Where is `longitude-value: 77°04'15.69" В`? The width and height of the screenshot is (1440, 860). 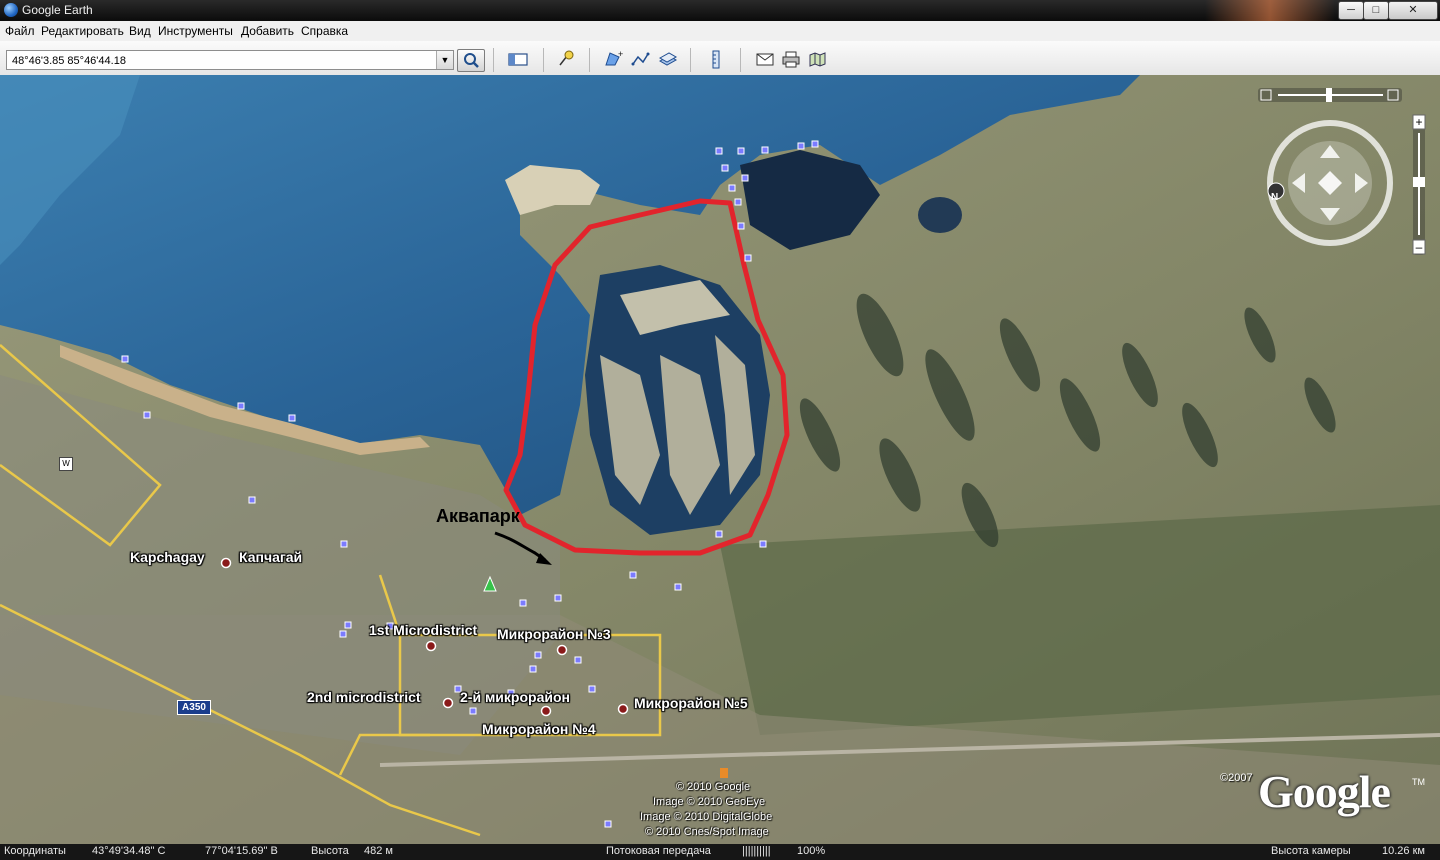 longitude-value: 77°04'15.69" В is located at coordinates (241, 851).